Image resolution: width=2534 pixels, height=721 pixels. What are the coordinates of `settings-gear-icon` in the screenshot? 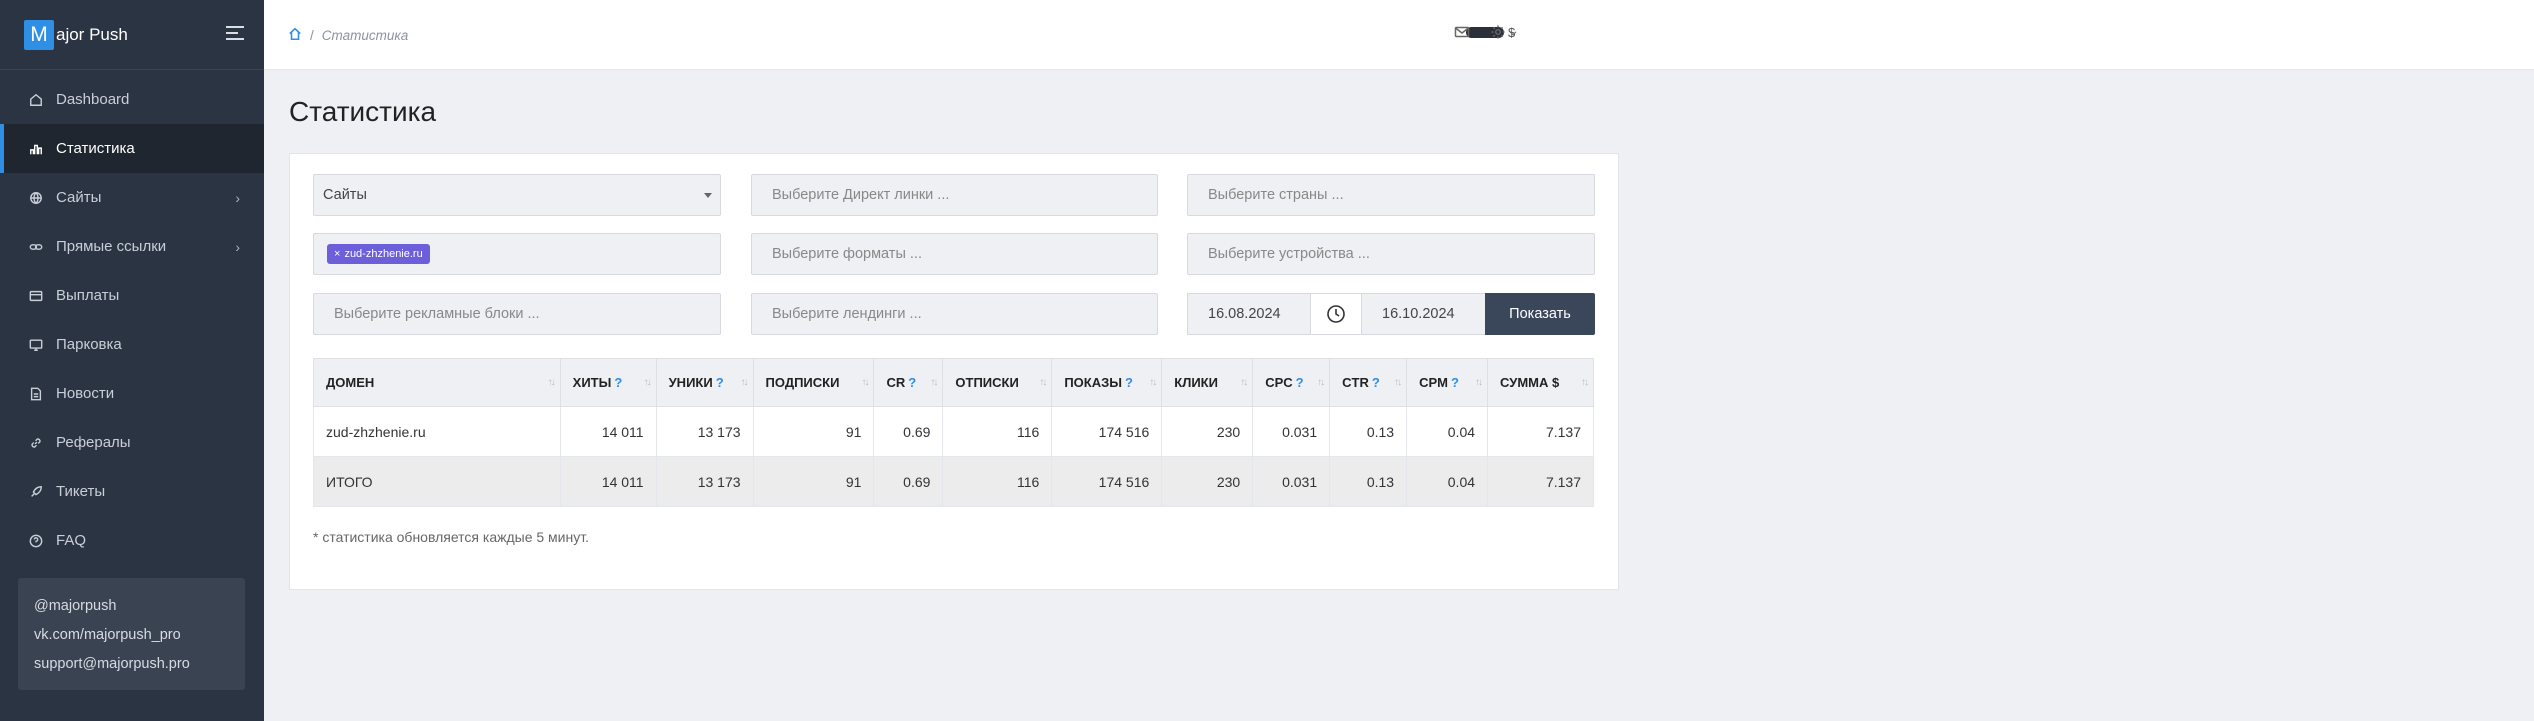 It's located at (1498, 34).